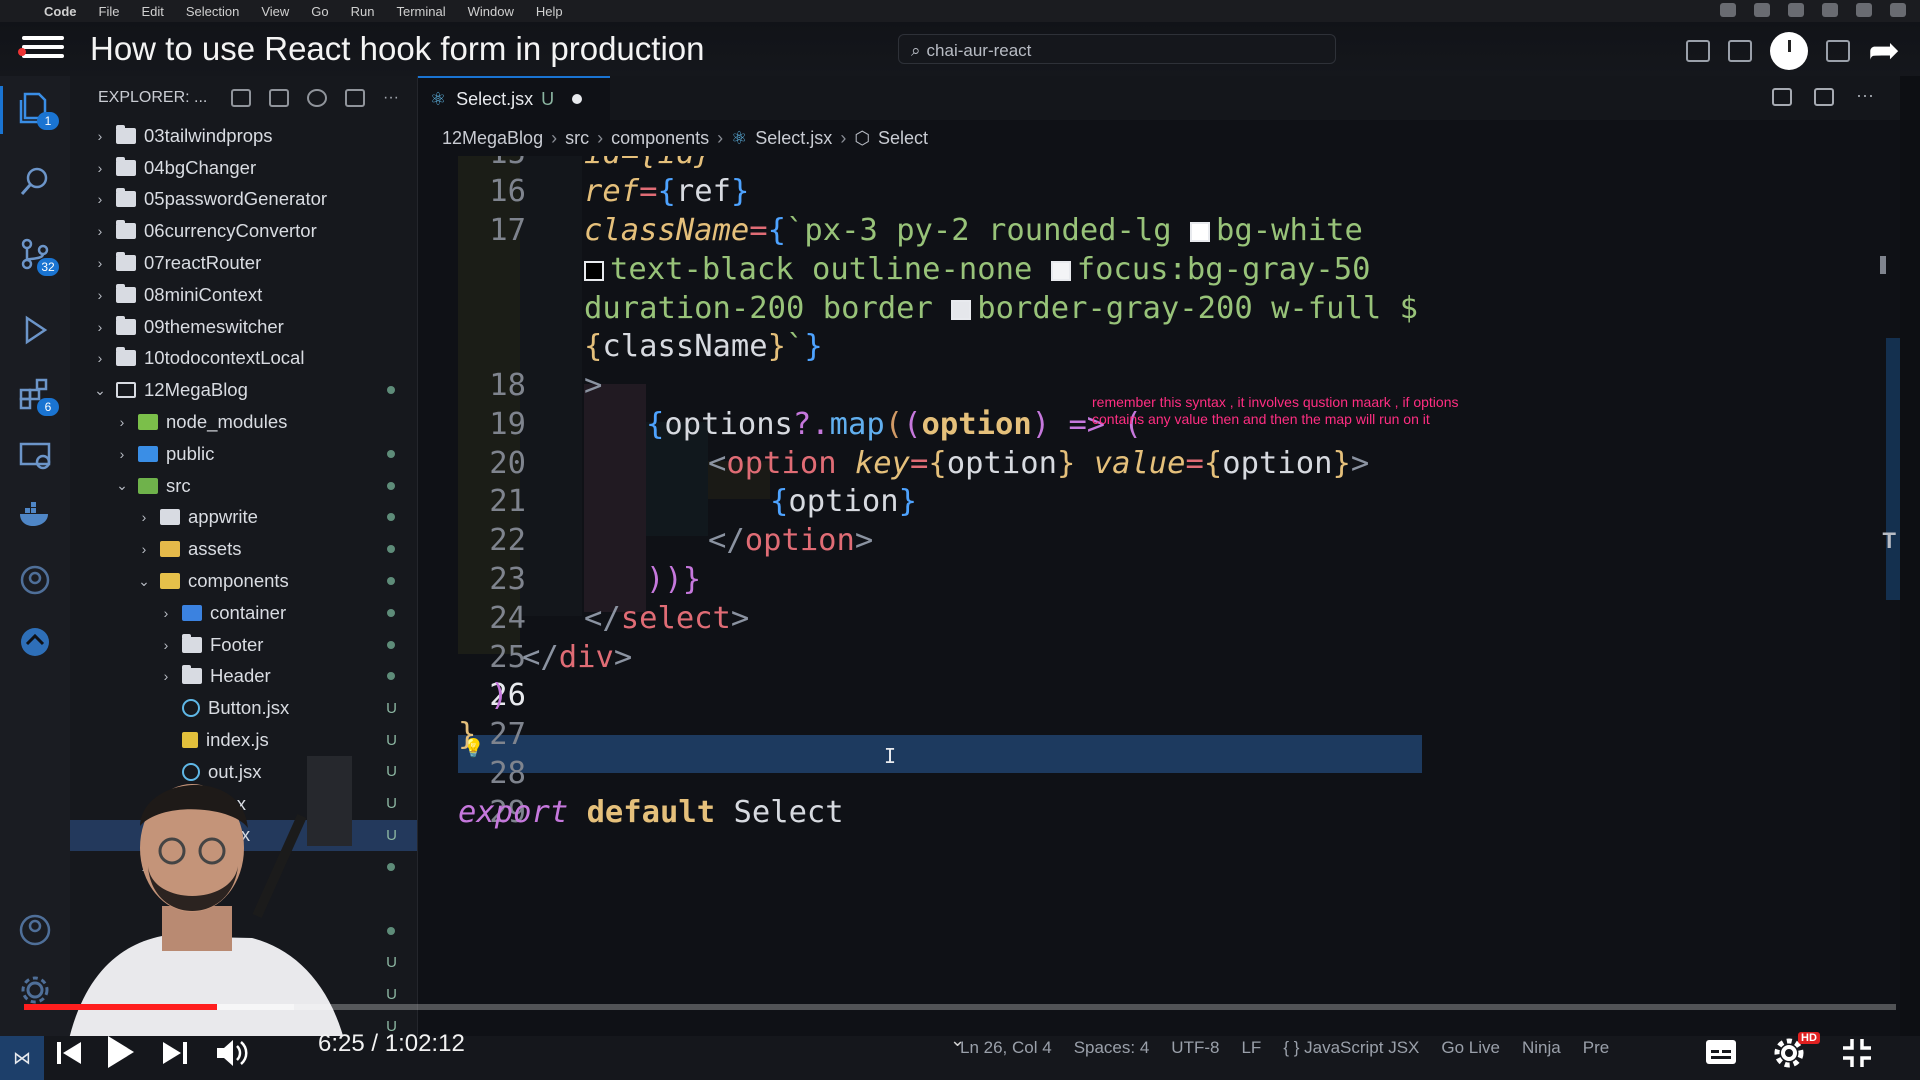 The image size is (1920, 1080). What do you see at coordinates (1857, 1053) in the screenshot?
I see `fullscreen-exit-icon` at bounding box center [1857, 1053].